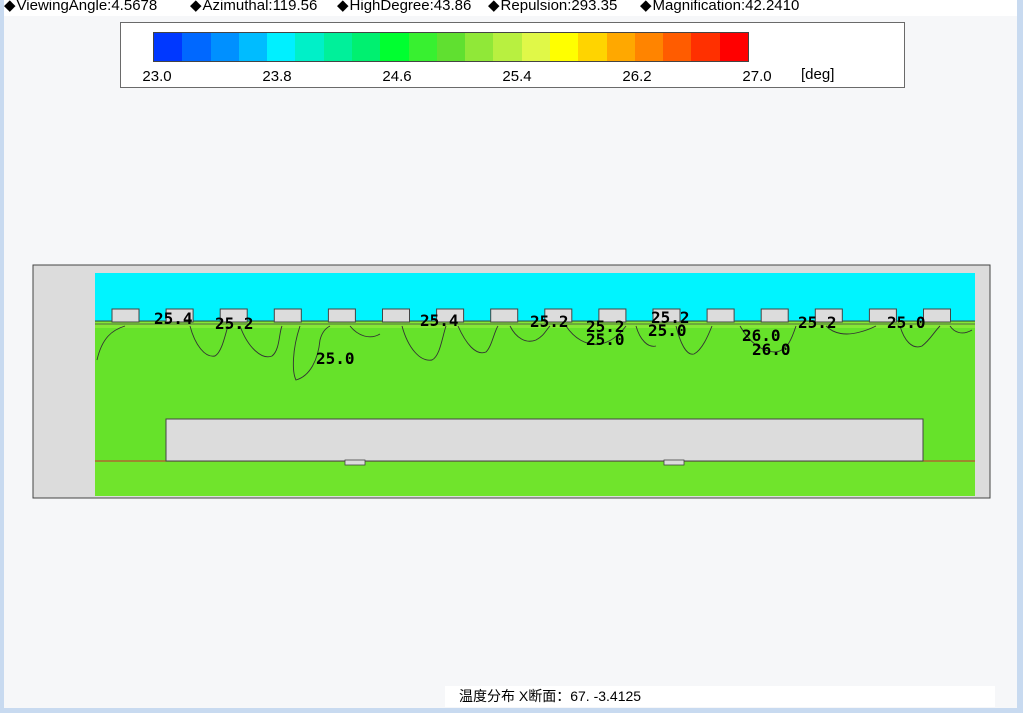 The width and height of the screenshot is (1023, 713). What do you see at coordinates (771, 349) in the screenshot?
I see `contour-label: 26.0` at bounding box center [771, 349].